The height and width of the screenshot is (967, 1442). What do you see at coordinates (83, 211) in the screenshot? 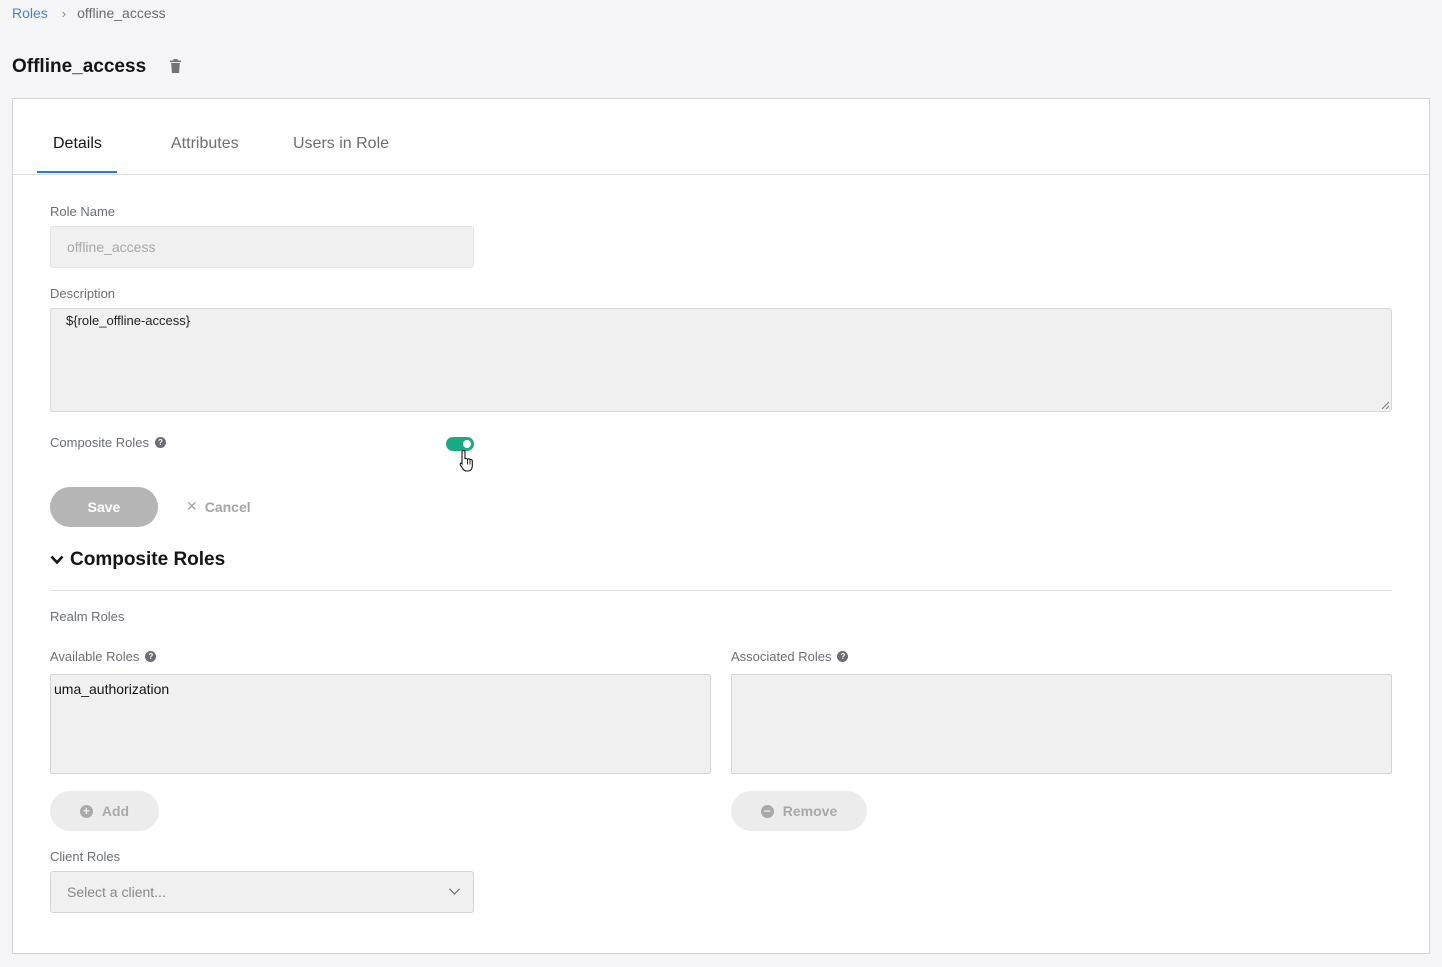
I see `role-name-label: Role Name` at bounding box center [83, 211].